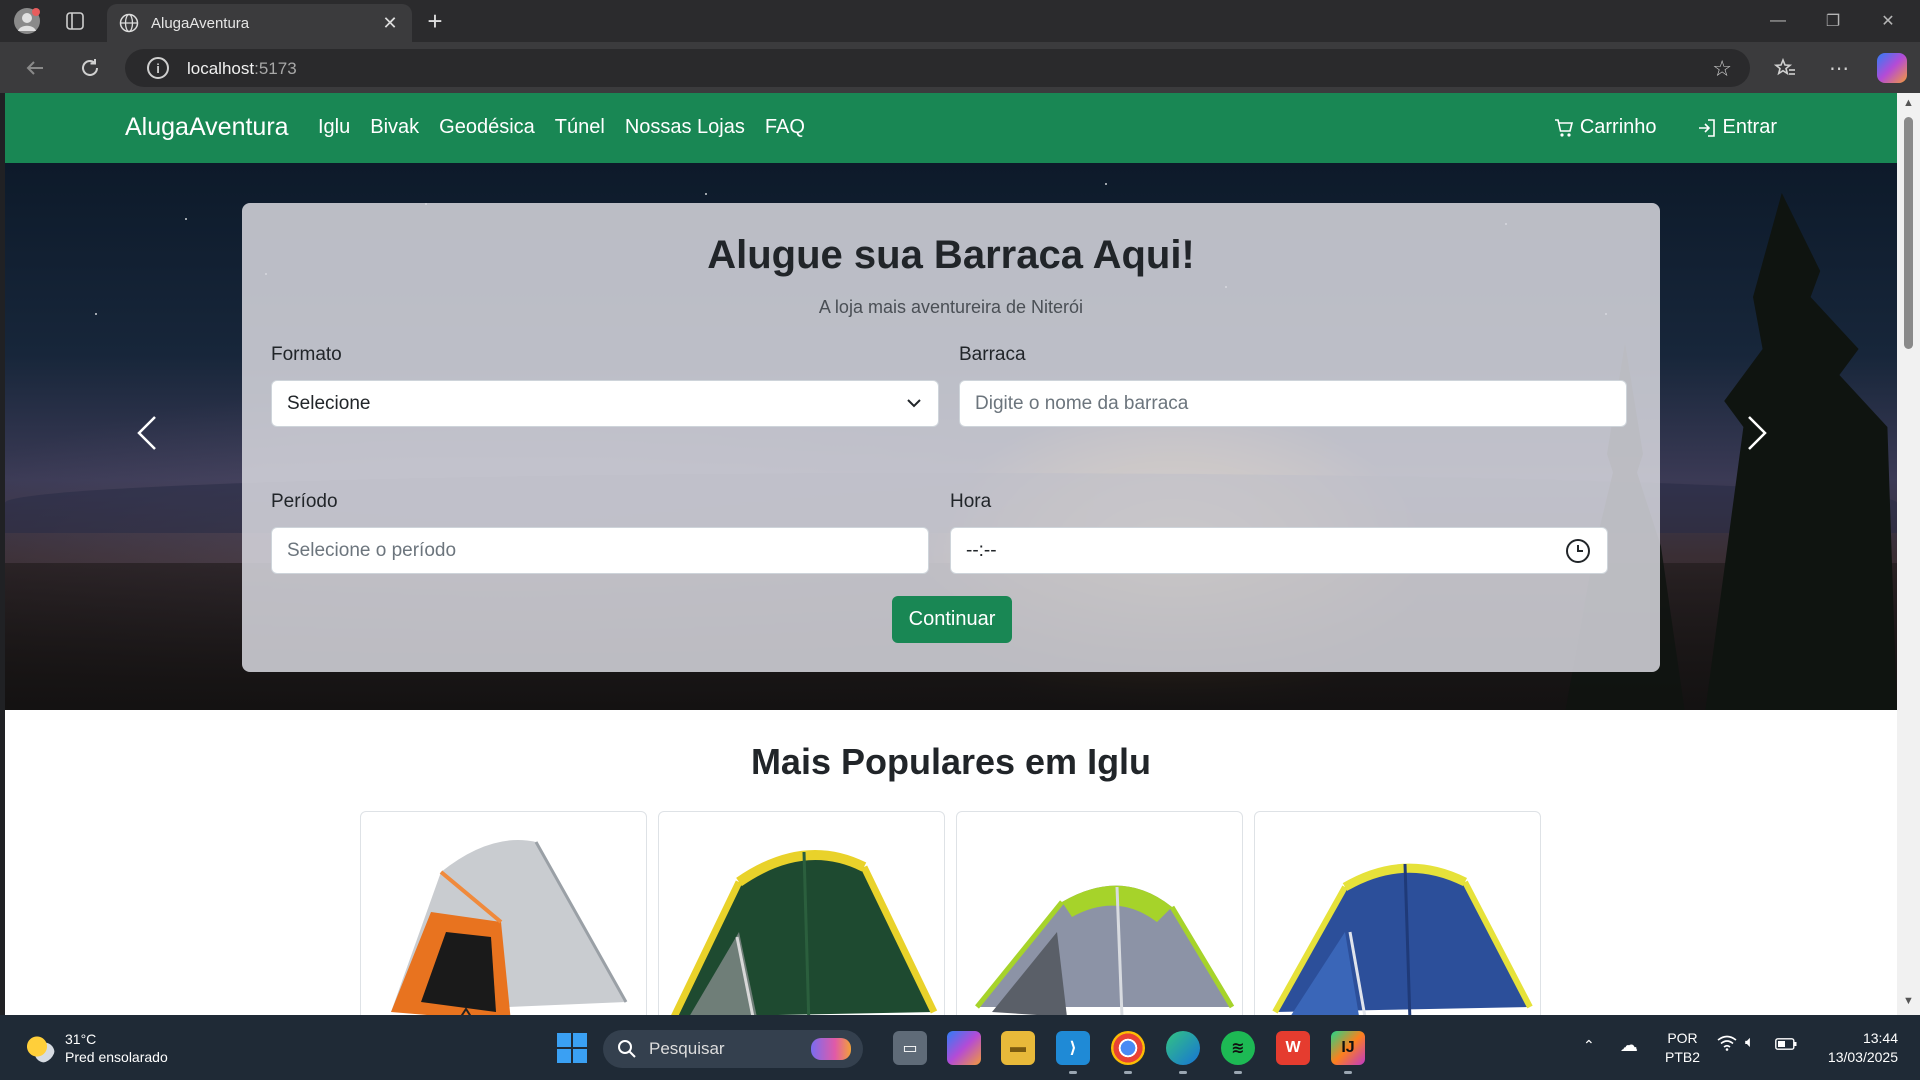 This screenshot has height=1080, width=1920. What do you see at coordinates (1563, 127) in the screenshot?
I see `cart-icon` at bounding box center [1563, 127].